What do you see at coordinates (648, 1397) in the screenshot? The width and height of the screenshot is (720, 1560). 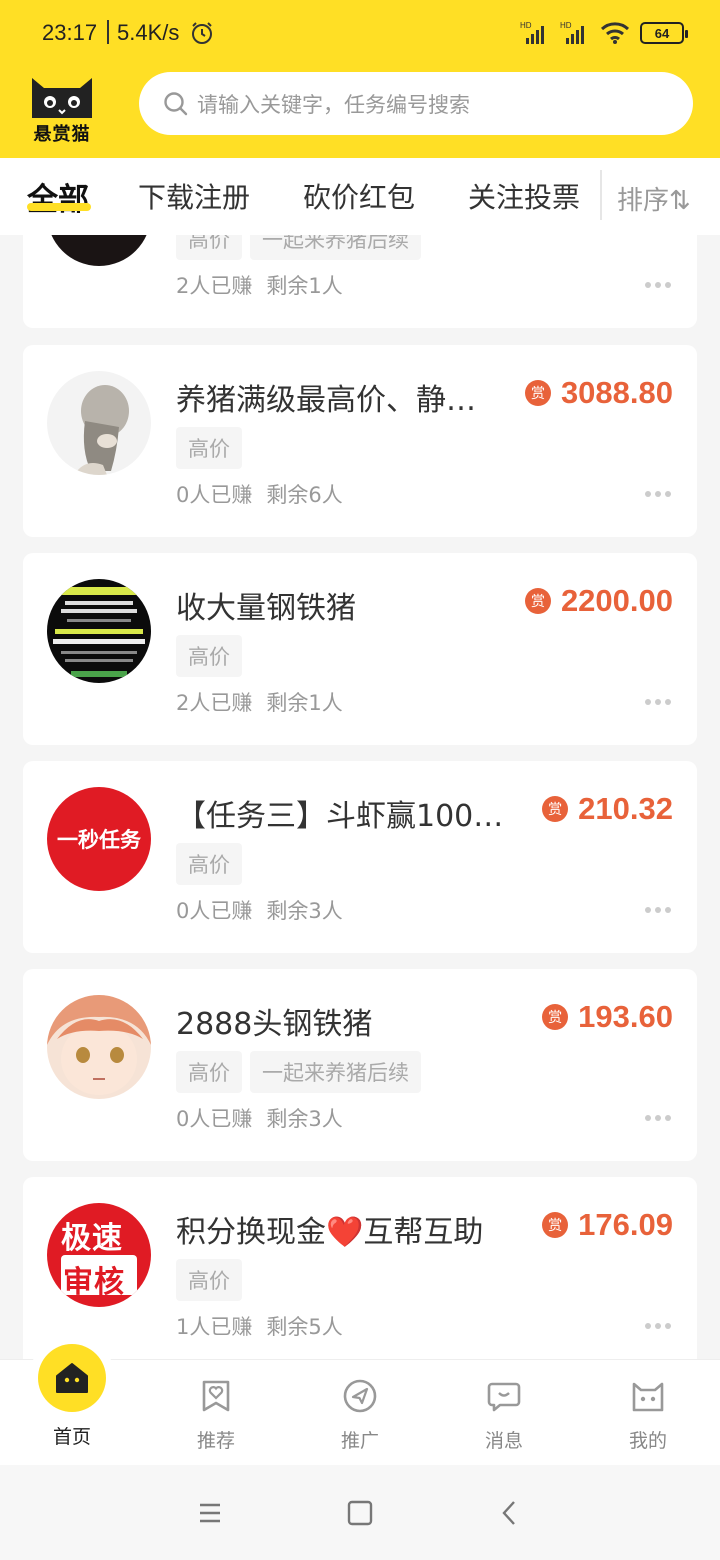 I see `profile-cat-icon` at bounding box center [648, 1397].